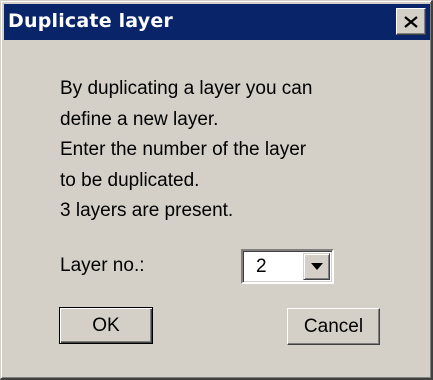 This screenshot has height=380, width=433. I want to click on close-icon, so click(411, 21).